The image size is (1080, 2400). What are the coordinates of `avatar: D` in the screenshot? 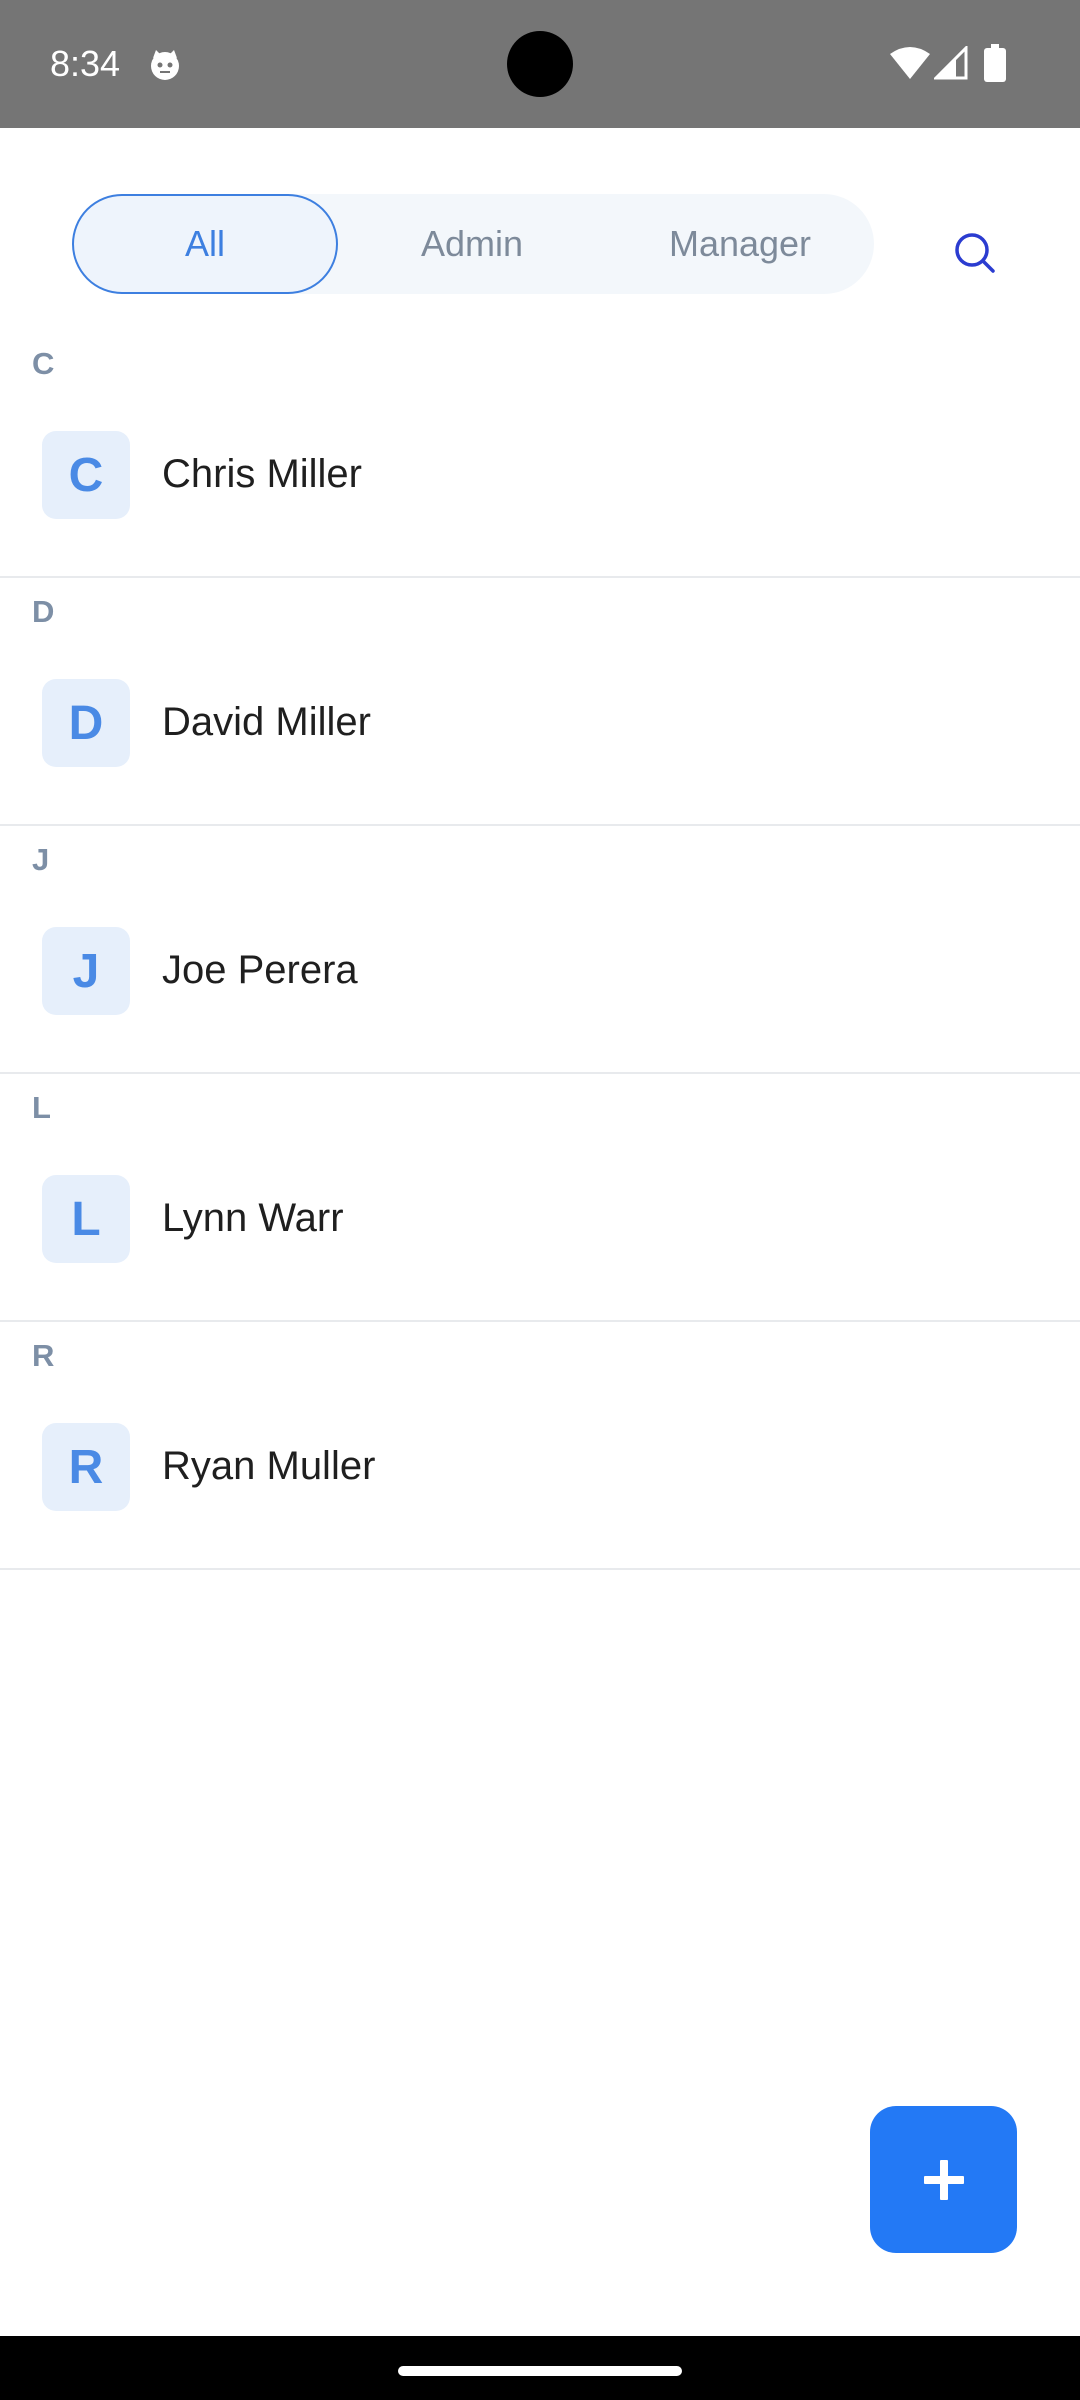 It's located at (86, 723).